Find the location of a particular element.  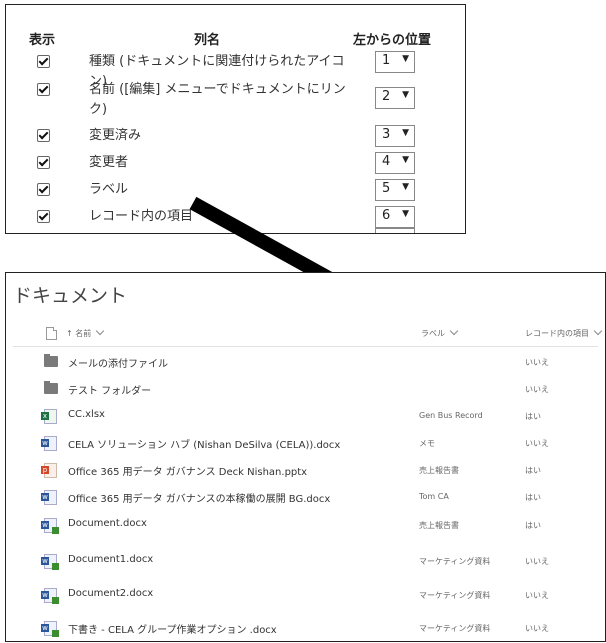

file-name: テスト フォルダー is located at coordinates (109, 389).